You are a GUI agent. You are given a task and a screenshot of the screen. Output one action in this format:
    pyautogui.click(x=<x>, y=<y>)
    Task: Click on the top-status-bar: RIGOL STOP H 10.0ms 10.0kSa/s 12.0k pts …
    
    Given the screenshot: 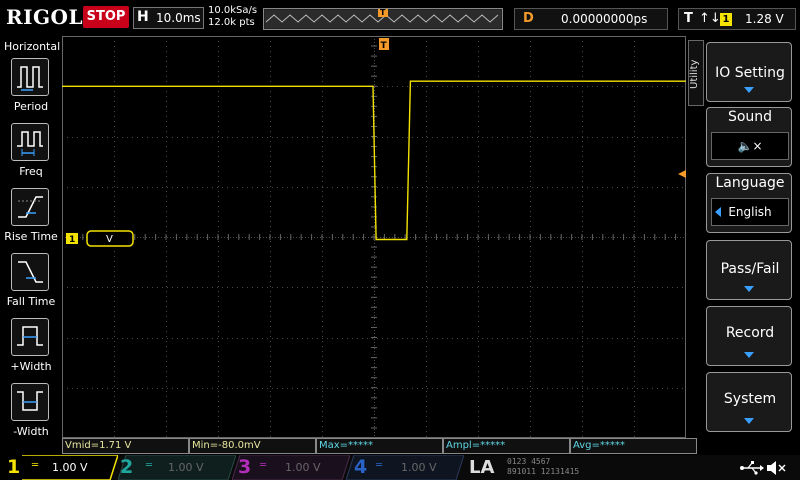 What is the action you would take?
    pyautogui.click(x=400, y=18)
    